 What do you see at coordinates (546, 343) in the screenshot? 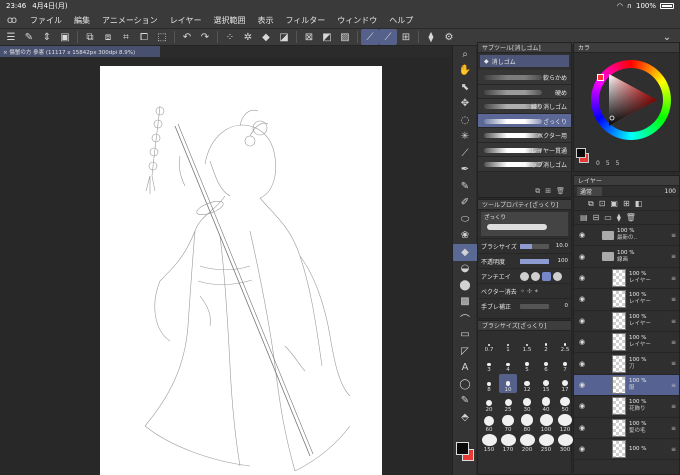
I see `brush-size-preset: 2` at bounding box center [546, 343].